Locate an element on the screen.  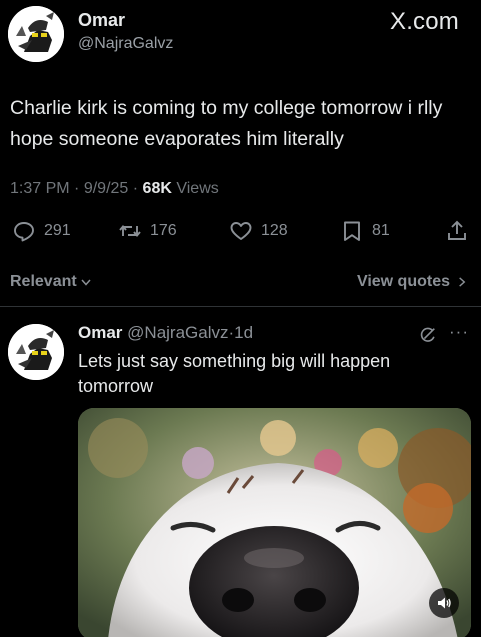
like-button: 128 is located at coordinates (258, 231).